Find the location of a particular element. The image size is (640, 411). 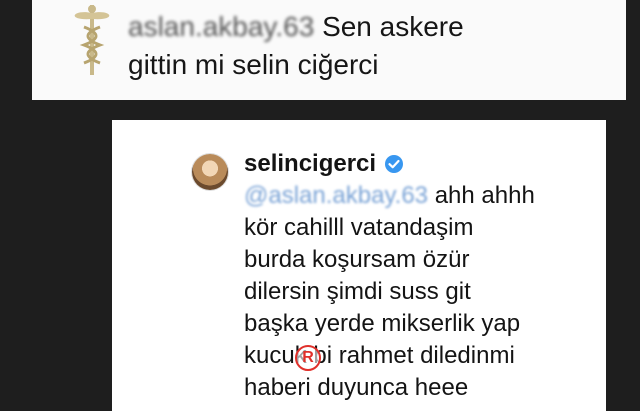

comment-text-line1: Sen askere is located at coordinates (393, 26).